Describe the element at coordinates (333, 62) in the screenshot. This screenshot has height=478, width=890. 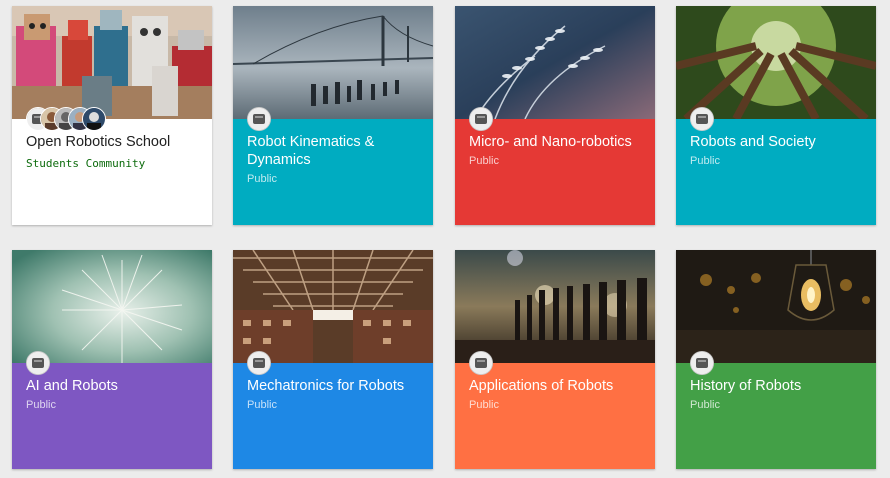
I see `card-image-bridge` at that location.